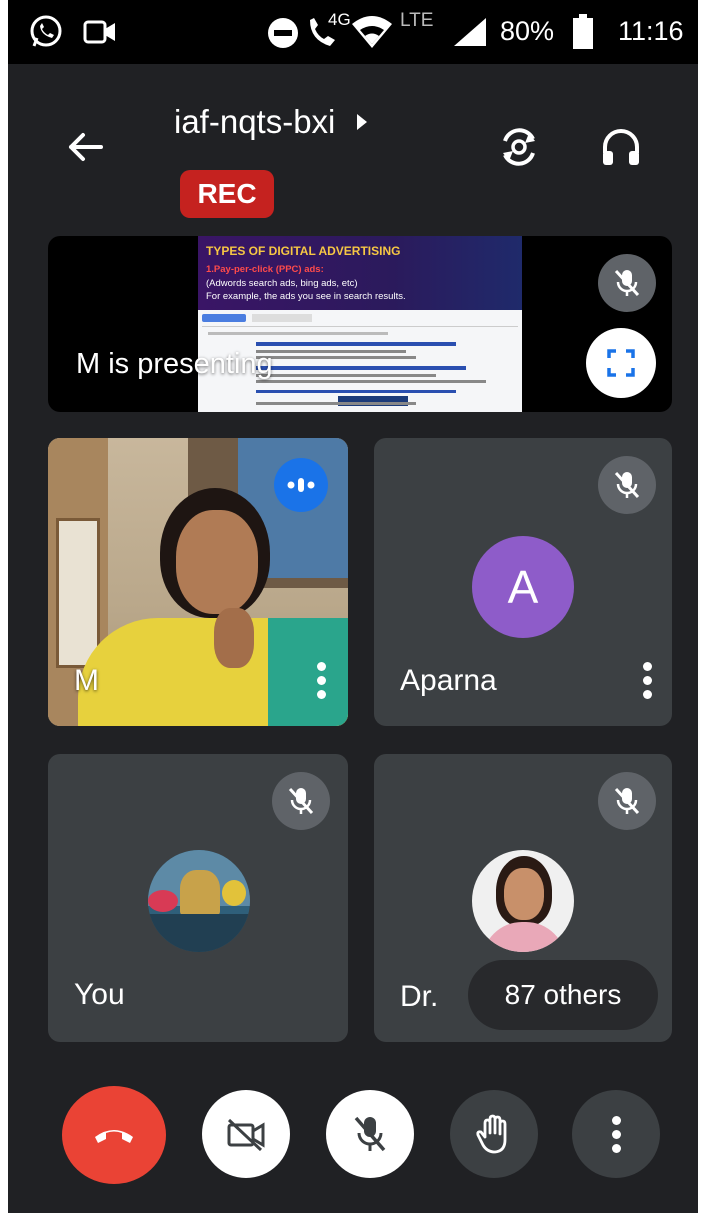  What do you see at coordinates (647, 680) in the screenshot?
I see `aparna-more-options-button` at bounding box center [647, 680].